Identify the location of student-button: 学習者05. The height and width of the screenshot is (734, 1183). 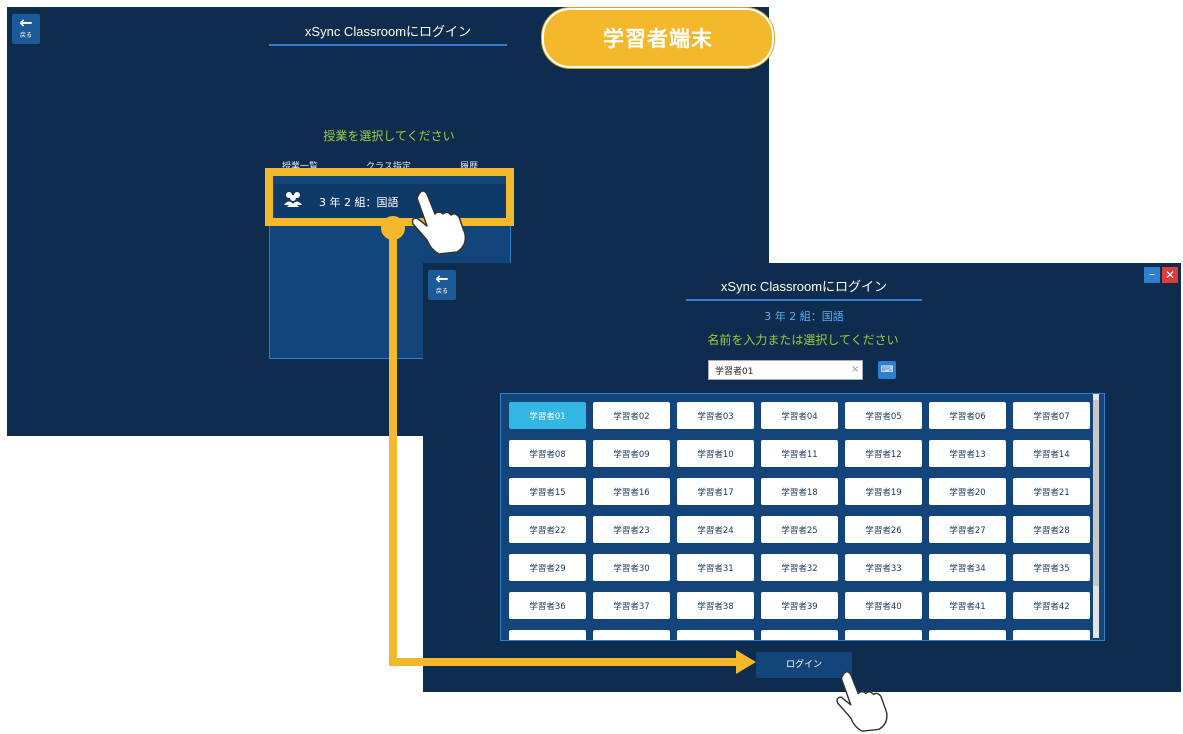
(883, 415).